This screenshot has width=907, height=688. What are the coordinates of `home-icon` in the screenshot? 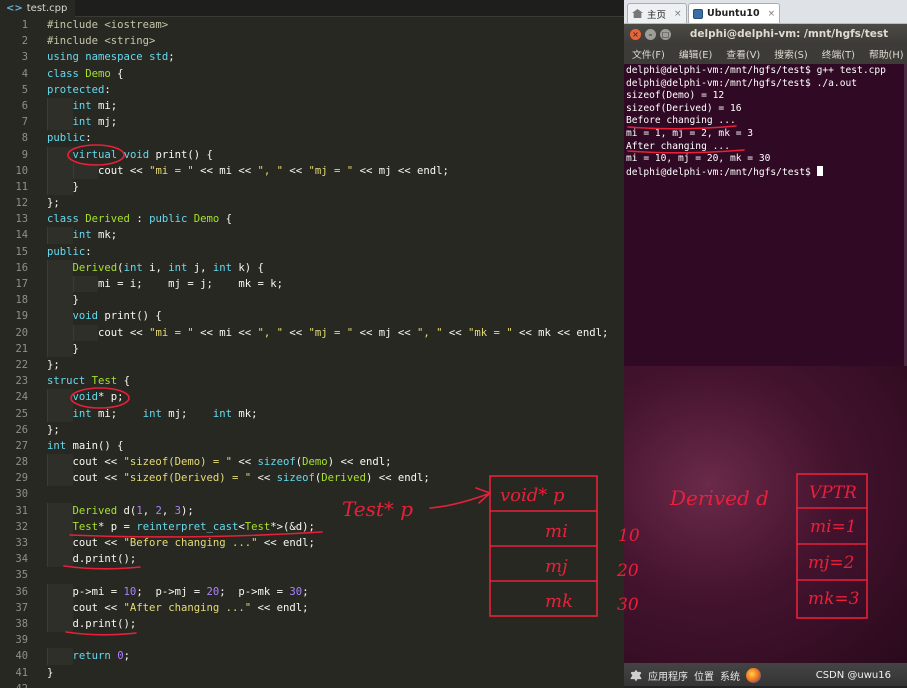 It's located at (637, 13).